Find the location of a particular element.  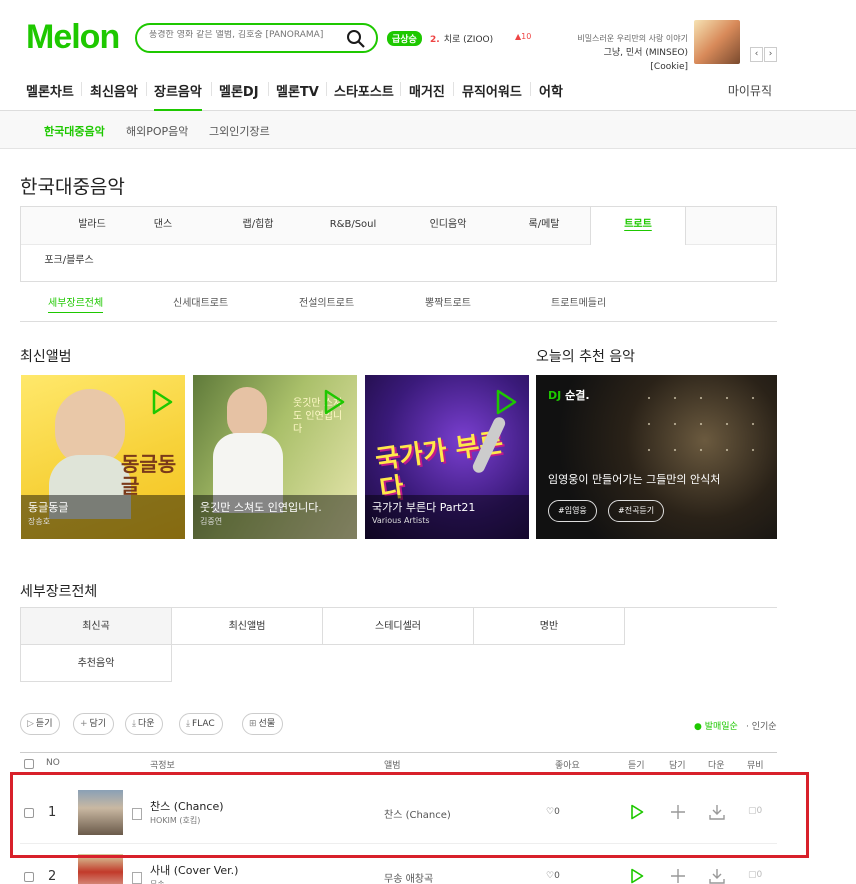

download-button: ⤓ 다운 is located at coordinates (144, 724).